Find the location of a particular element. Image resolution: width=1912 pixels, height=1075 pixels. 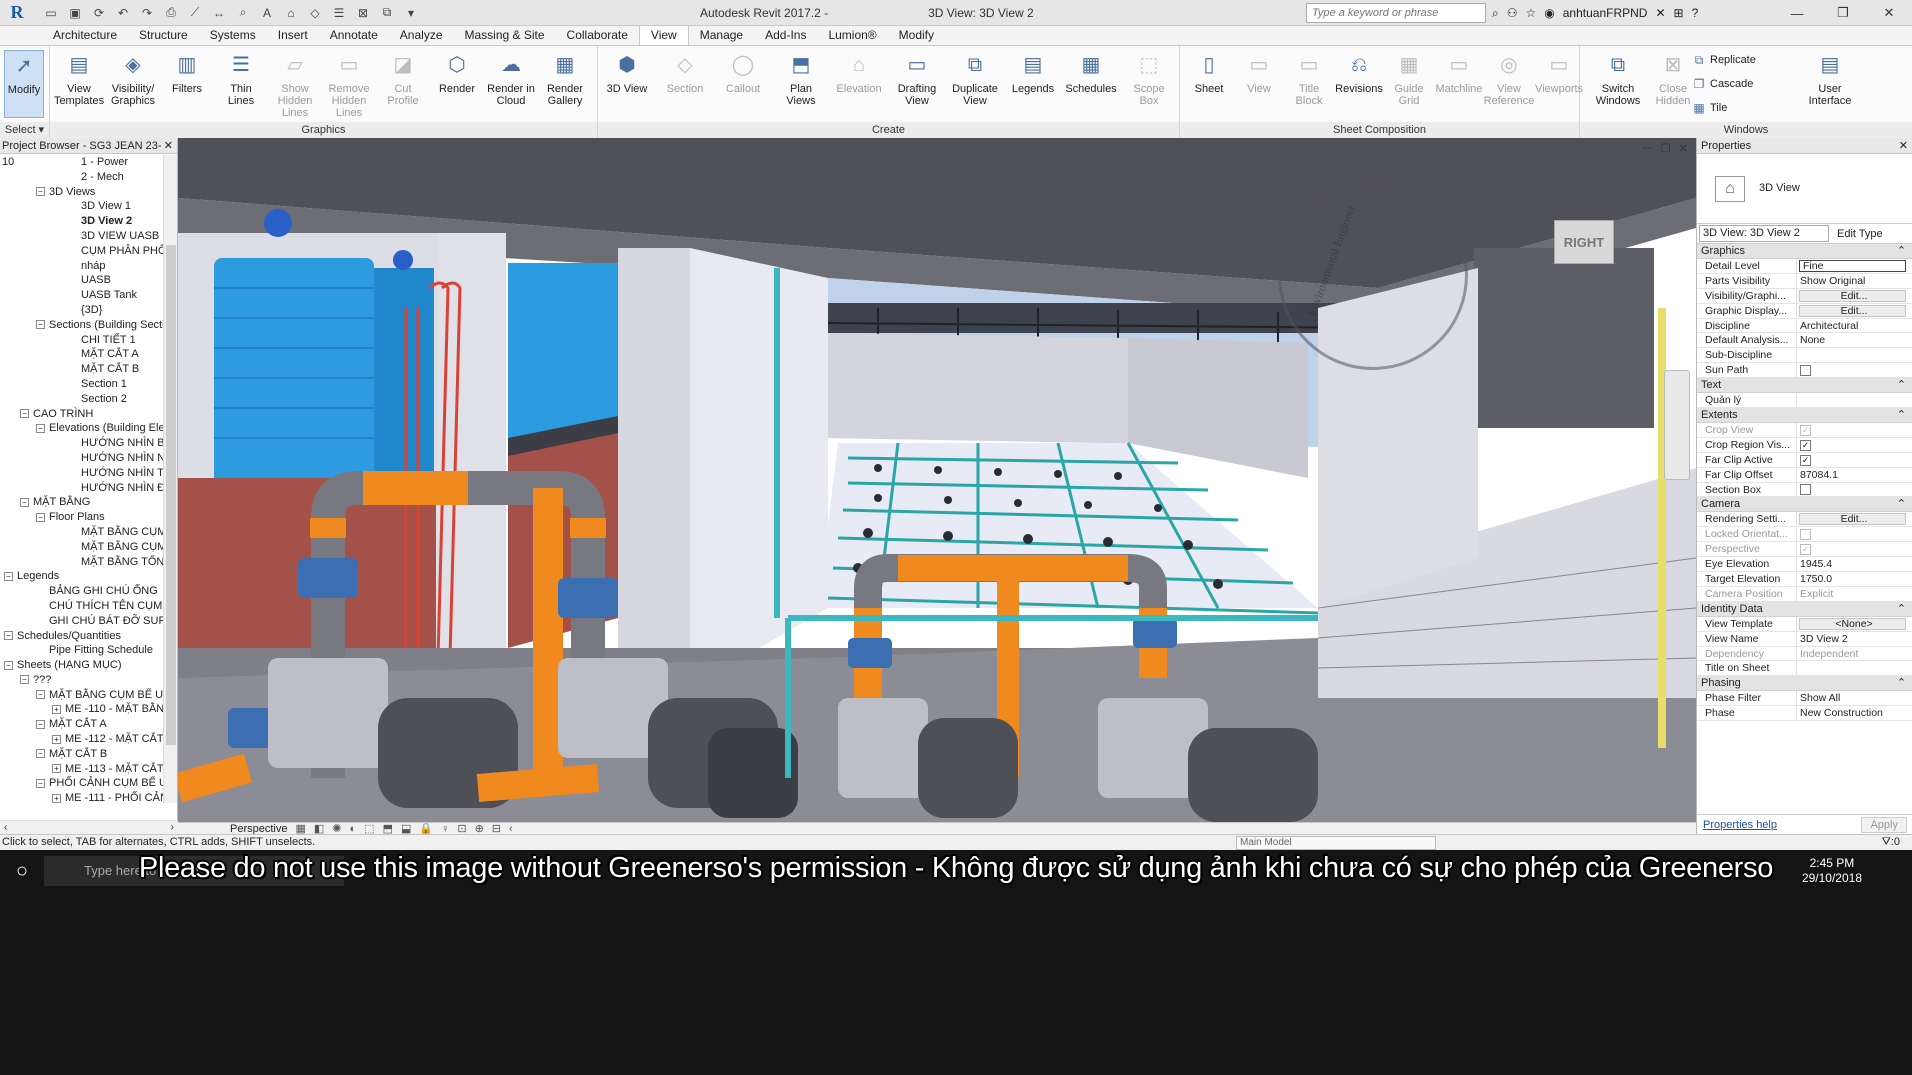

property-group-header: Phasing ⌃ is located at coordinates (1804, 684).